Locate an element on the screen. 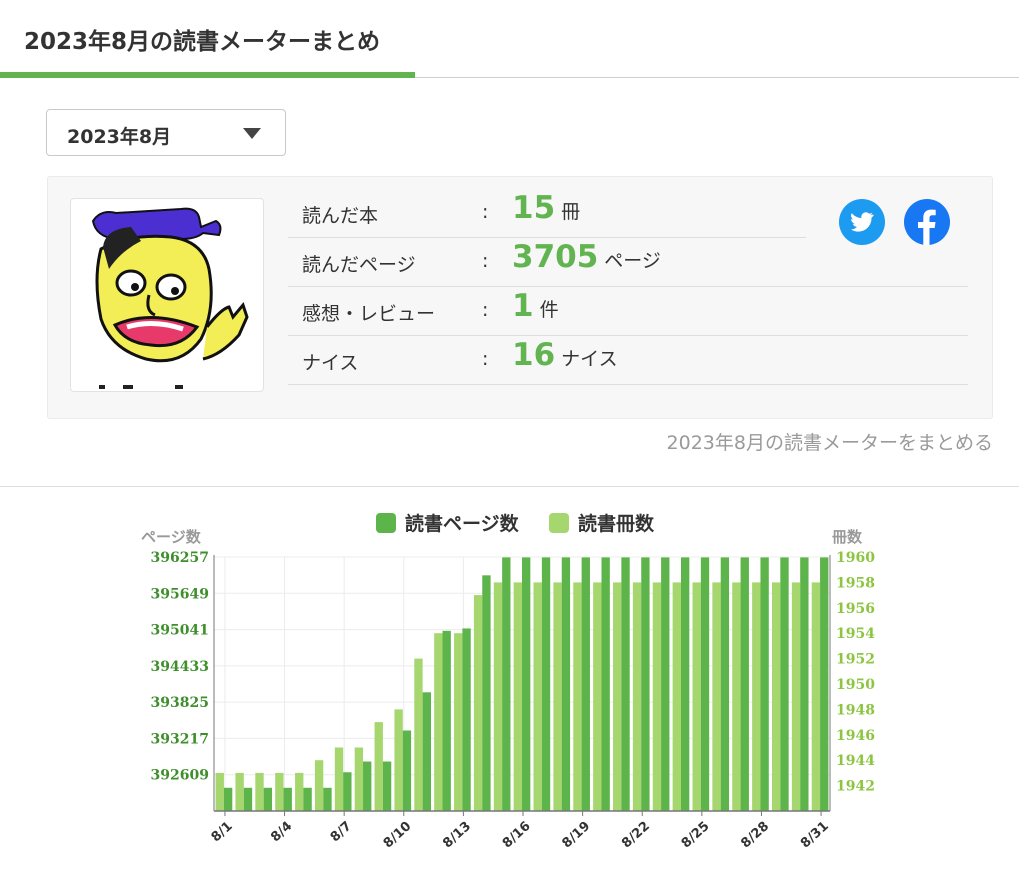 This screenshot has width=1019, height=873. y-right-tick-label: 1954 is located at coordinates (855, 634).